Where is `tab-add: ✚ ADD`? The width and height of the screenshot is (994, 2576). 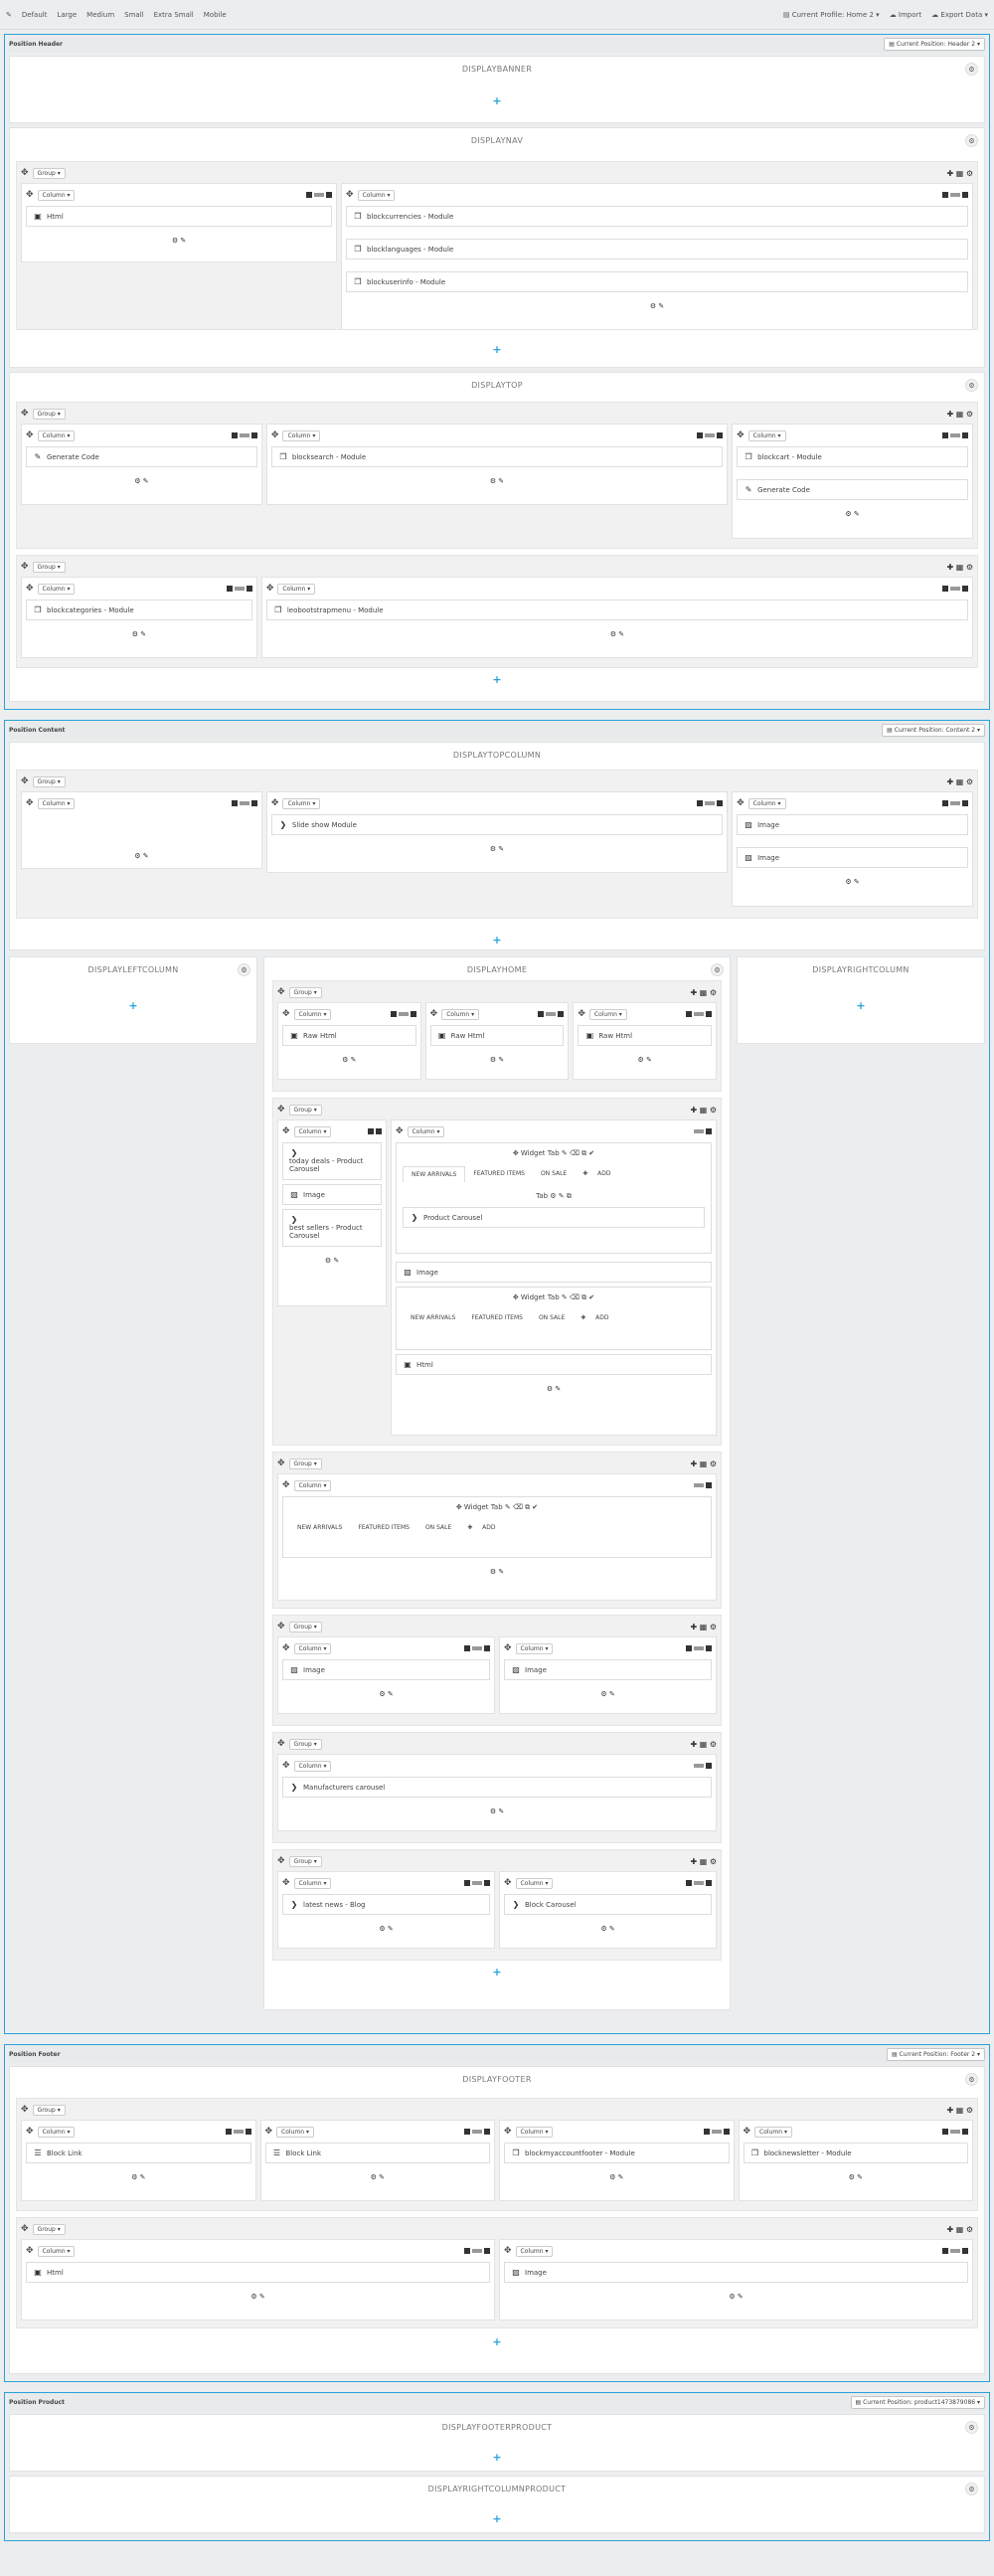
tab-add: ✚ ADD is located at coordinates (485, 1527).